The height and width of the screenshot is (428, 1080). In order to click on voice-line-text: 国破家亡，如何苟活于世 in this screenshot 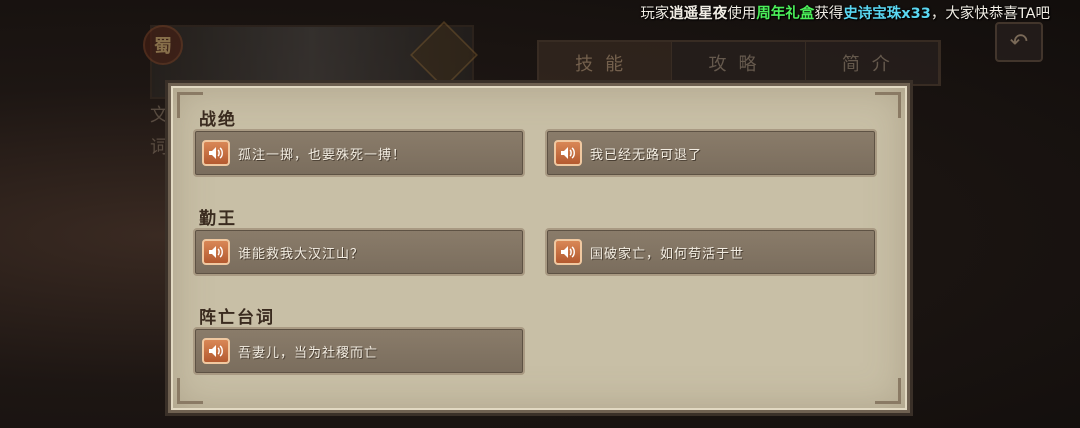, I will do `click(667, 254)`.